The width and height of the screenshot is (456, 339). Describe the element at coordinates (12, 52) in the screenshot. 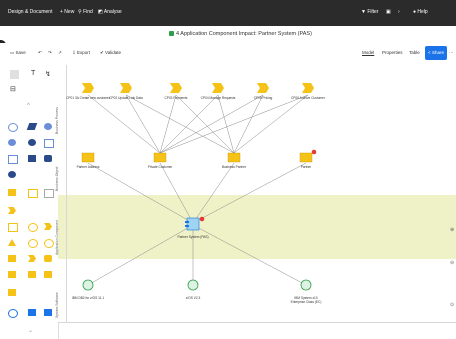

I see `save-icon: ▭` at that location.